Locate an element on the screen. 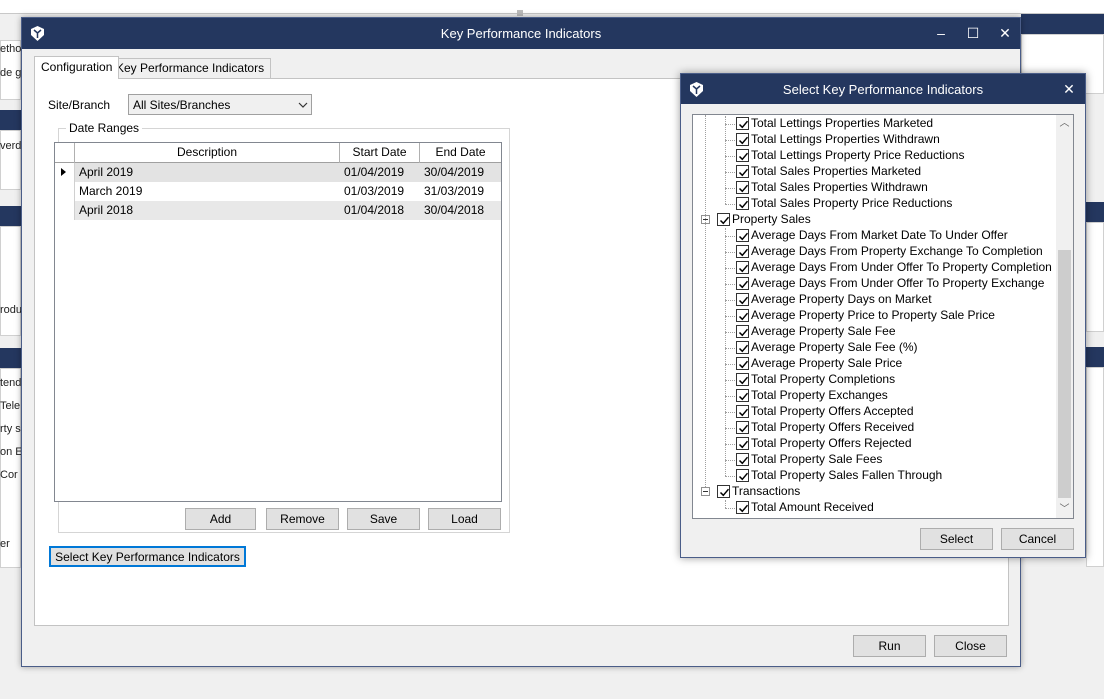 This screenshot has width=1104, height=699. tree-kpi-node: Total Sales Properties Marketed is located at coordinates (875, 172).